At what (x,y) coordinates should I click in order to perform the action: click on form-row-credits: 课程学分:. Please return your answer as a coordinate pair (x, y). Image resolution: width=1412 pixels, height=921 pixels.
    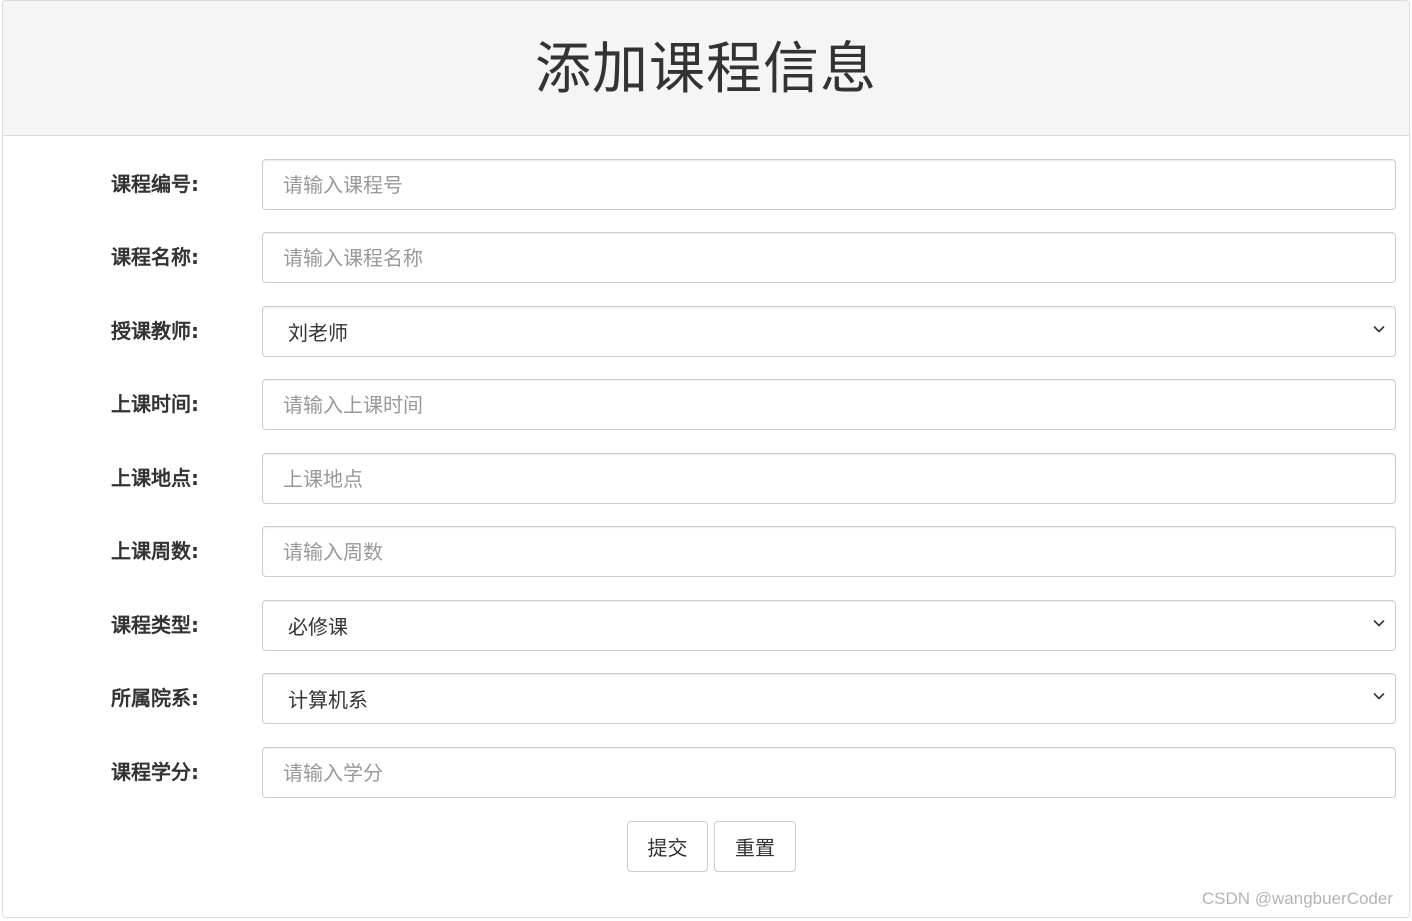
    Looking at the image, I should click on (706, 772).